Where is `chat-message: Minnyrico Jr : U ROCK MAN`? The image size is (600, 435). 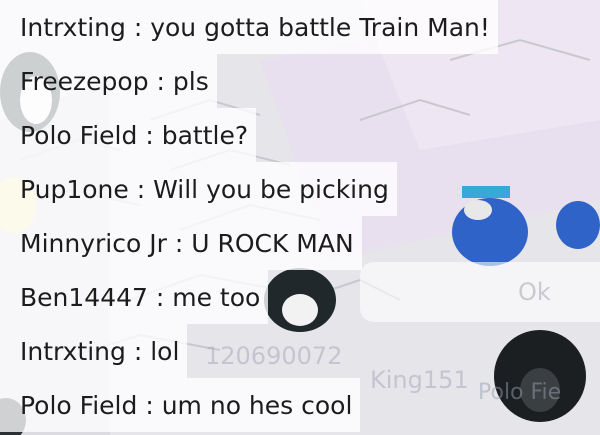
chat-message: Minnyrico Jr : U ROCK MAN is located at coordinates (181, 243).